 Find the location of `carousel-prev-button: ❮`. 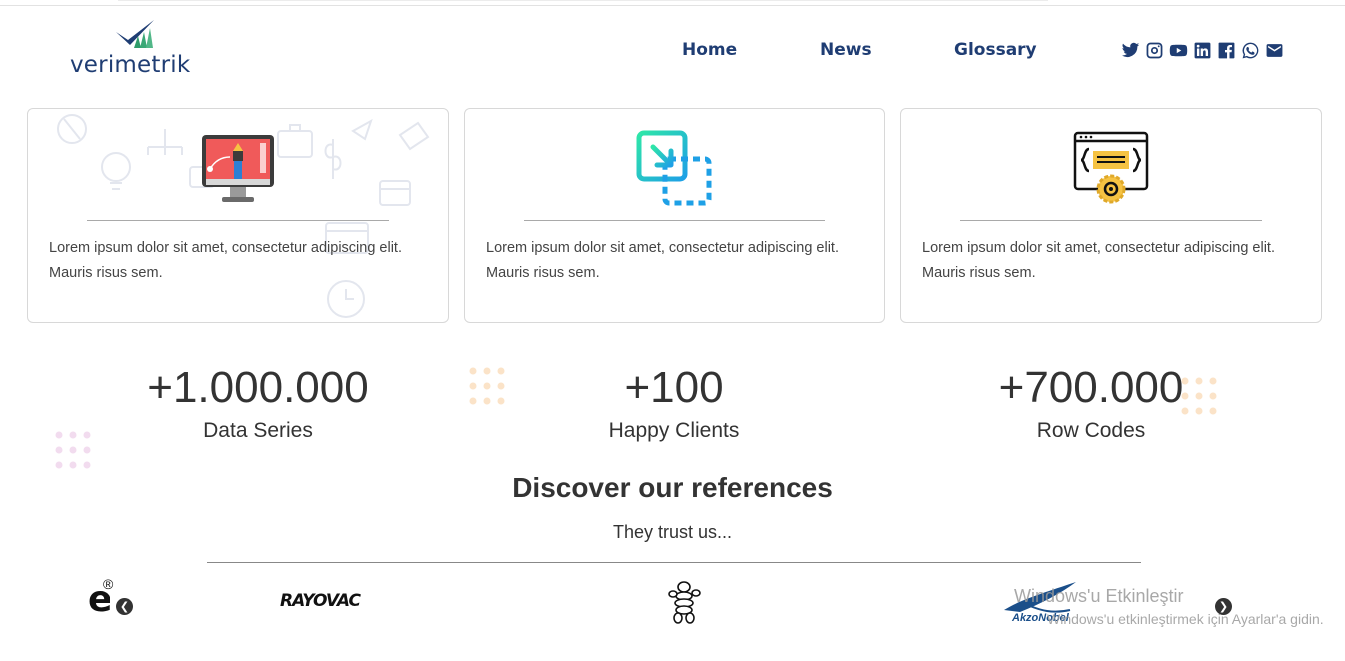

carousel-prev-button: ❮ is located at coordinates (124, 606).